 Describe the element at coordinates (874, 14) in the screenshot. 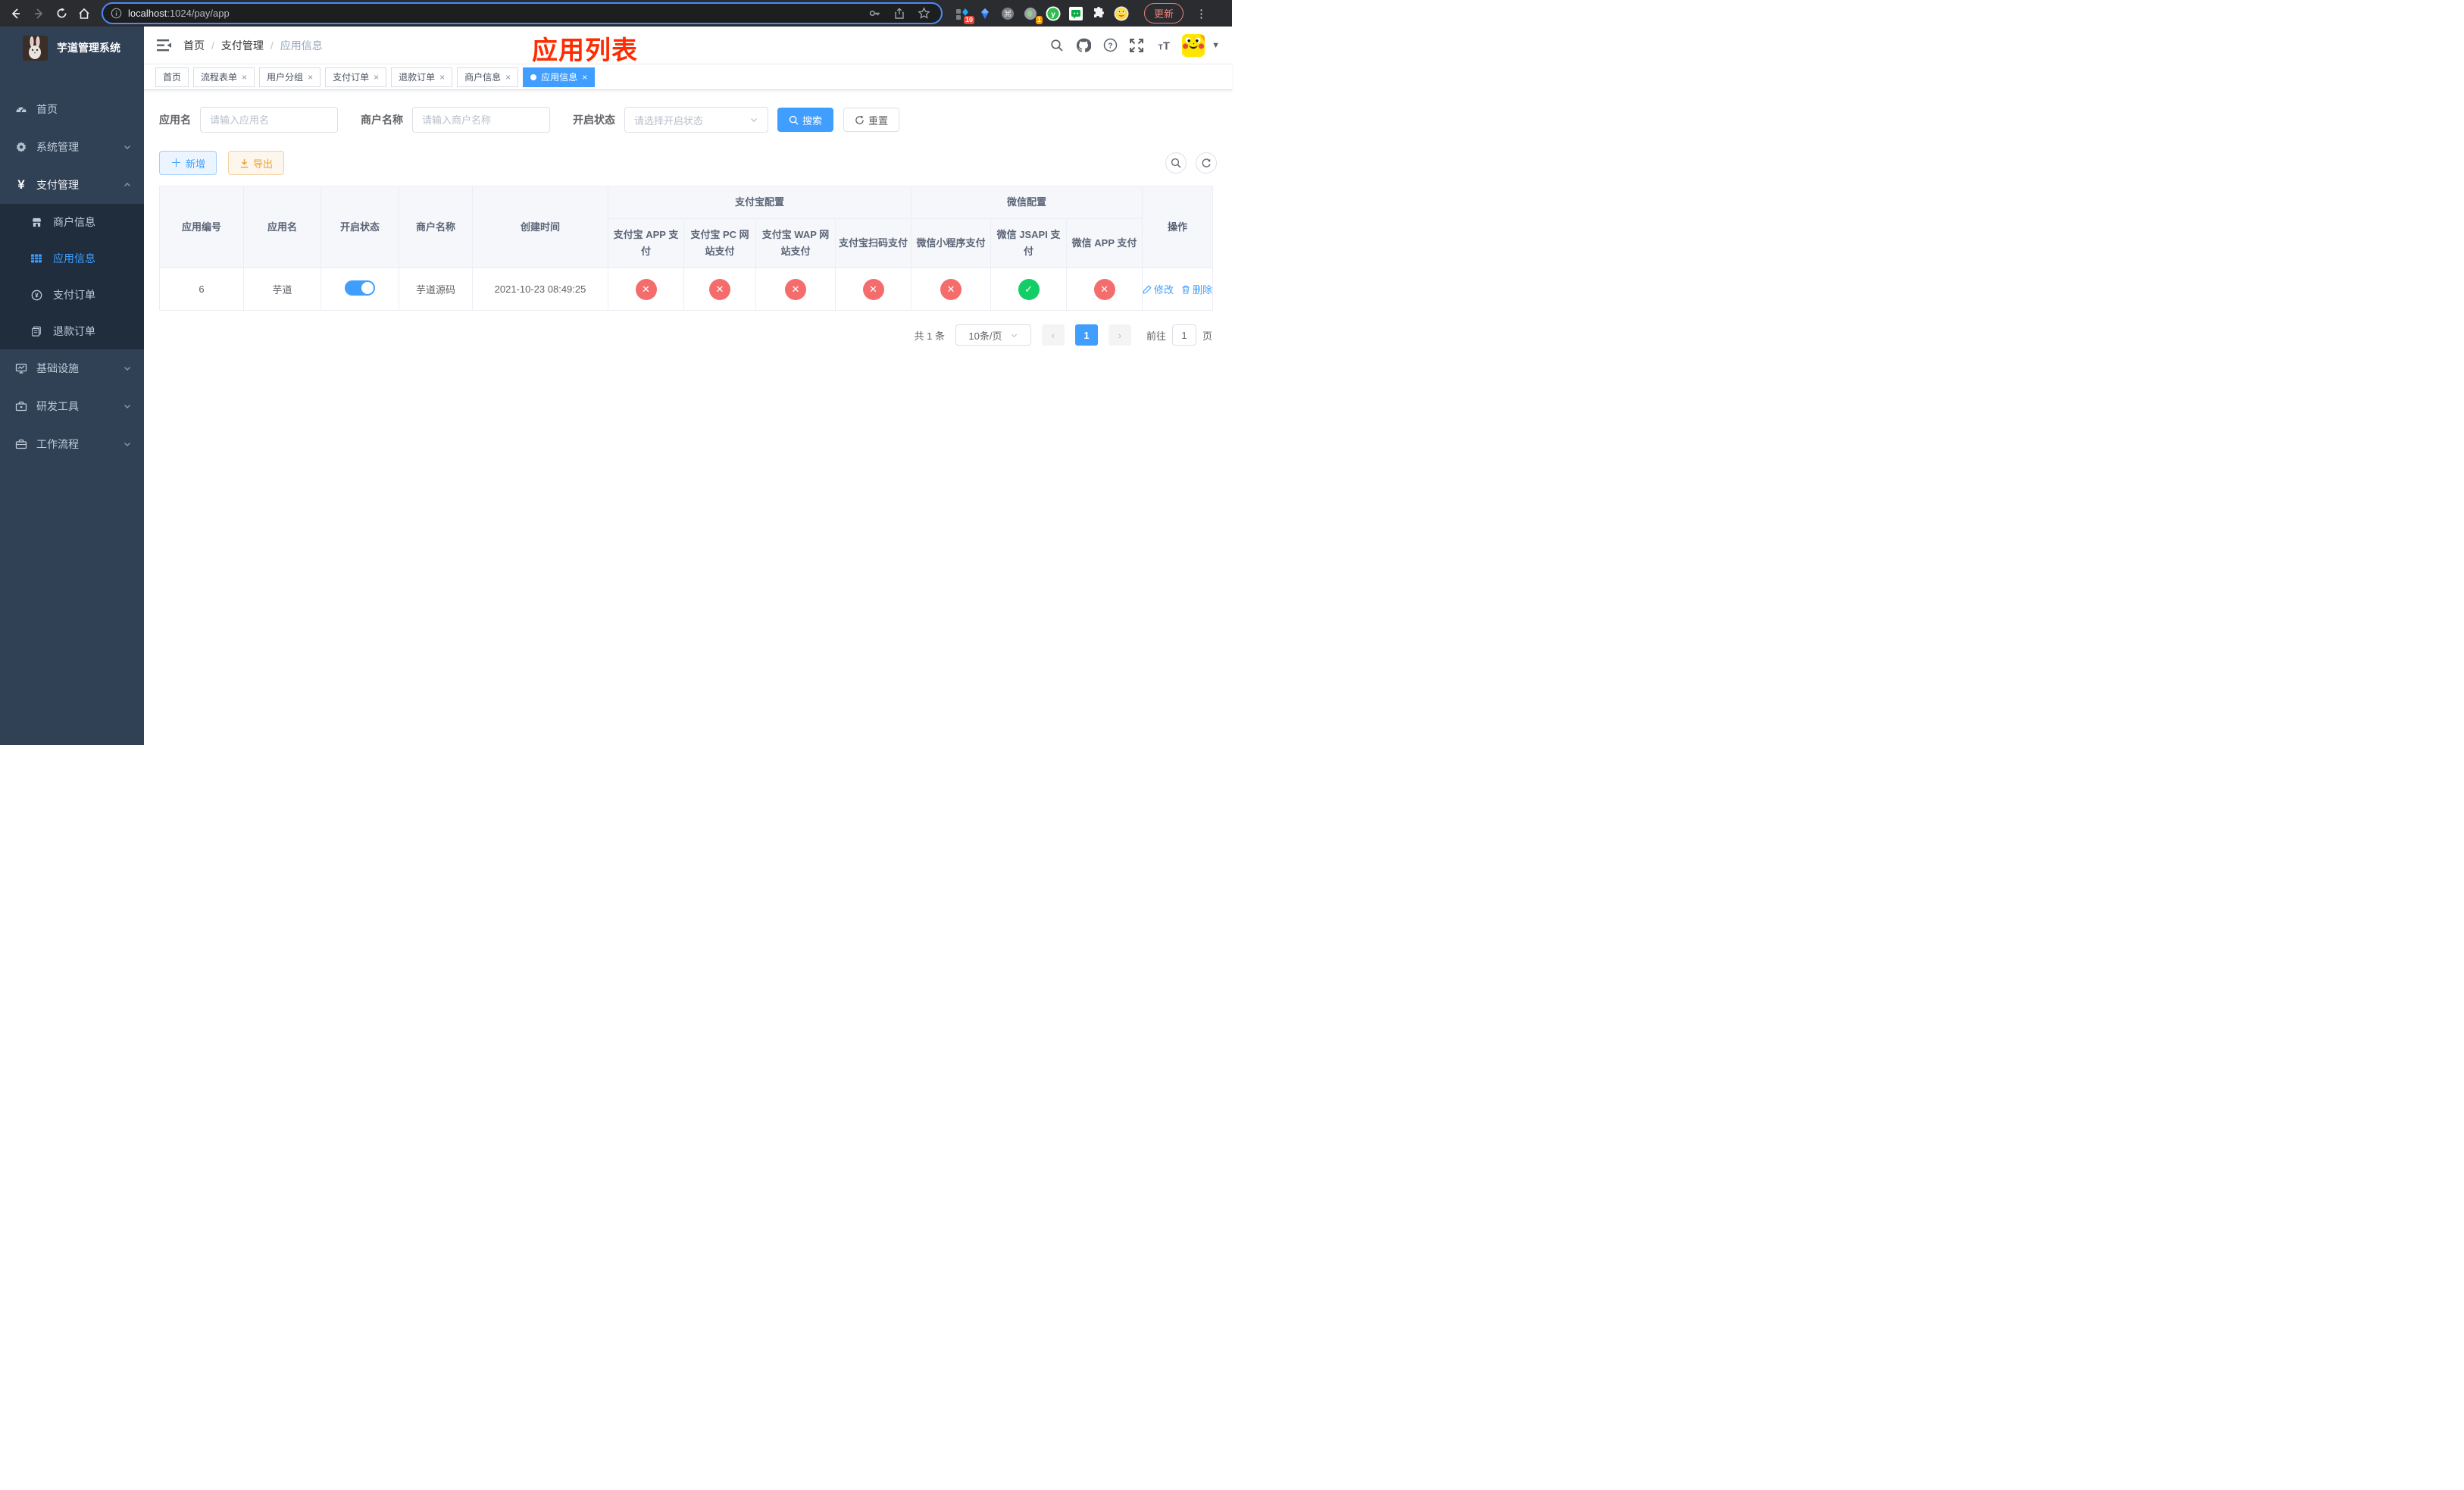

I see `password-key-icon` at that location.